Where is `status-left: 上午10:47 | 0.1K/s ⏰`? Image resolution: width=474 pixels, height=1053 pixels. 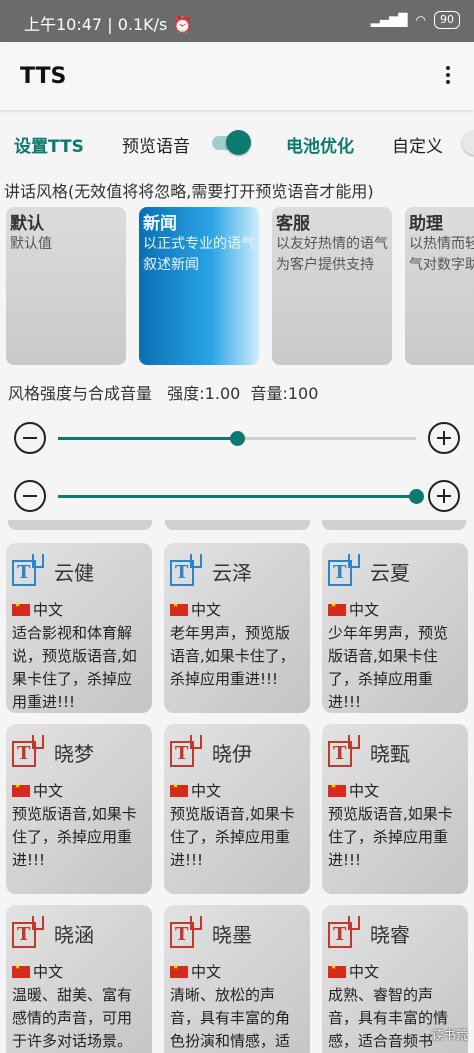 status-left: 上午10:47 | 0.1K/s ⏰ is located at coordinates (108, 24).